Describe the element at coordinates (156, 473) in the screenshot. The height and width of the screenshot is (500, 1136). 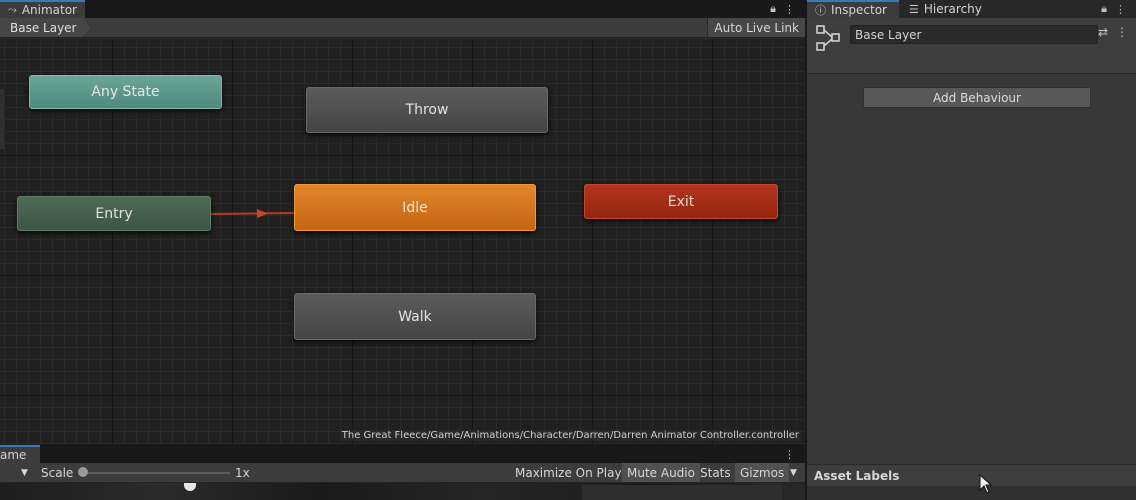
I see `scale-slider-track` at that location.